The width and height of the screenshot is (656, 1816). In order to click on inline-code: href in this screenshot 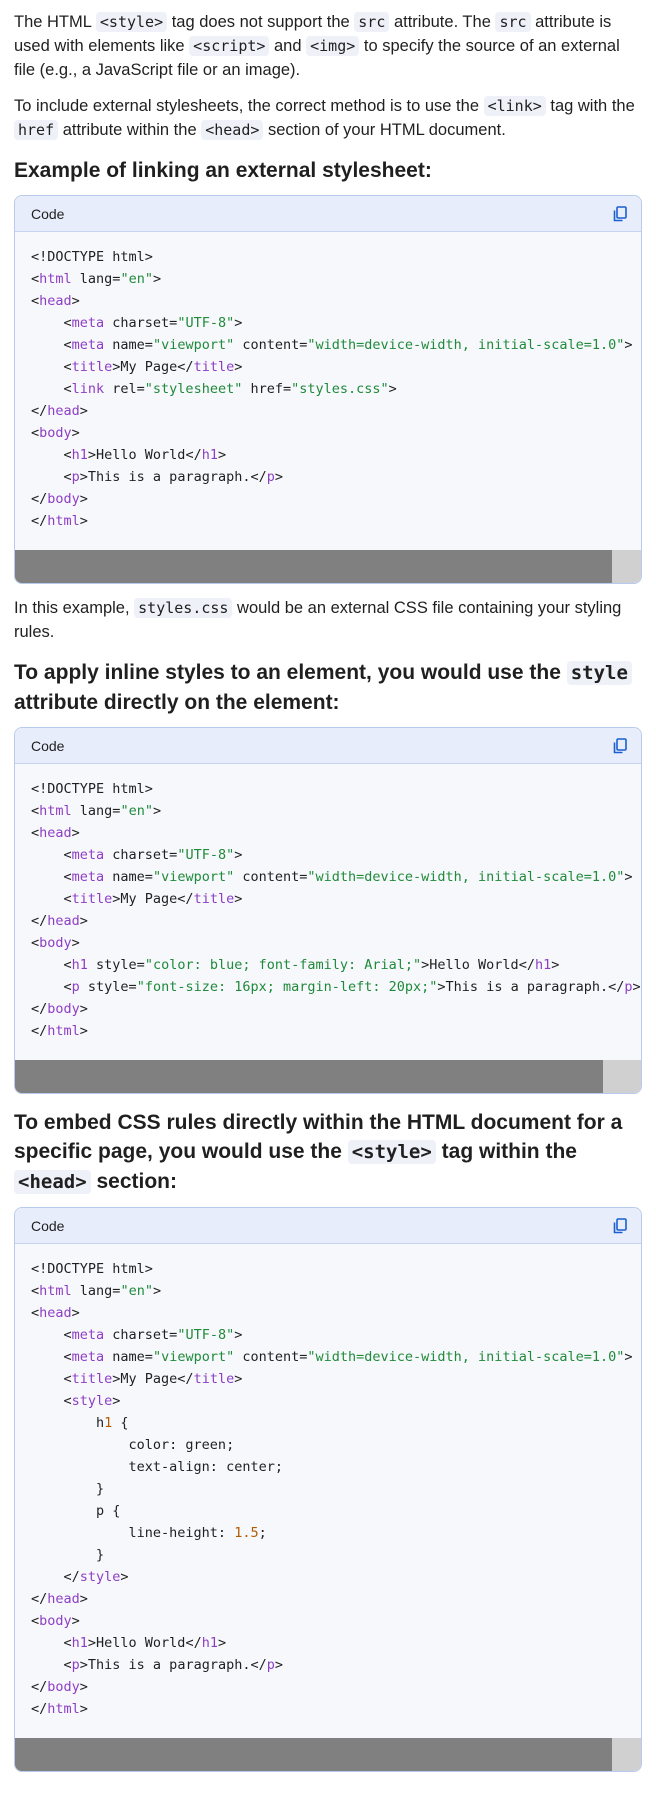, I will do `click(36, 130)`.